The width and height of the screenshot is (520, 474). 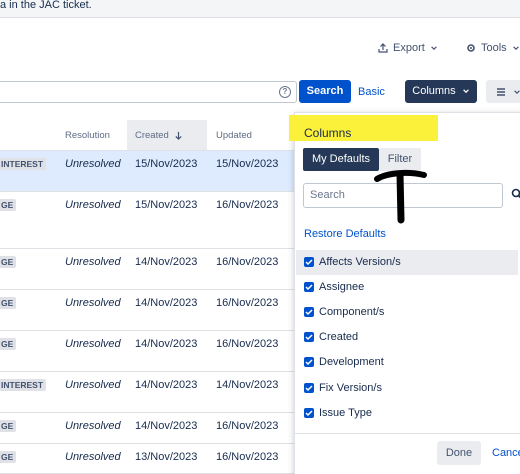 I want to click on annotation-arrow-icon, so click(x=400, y=196).